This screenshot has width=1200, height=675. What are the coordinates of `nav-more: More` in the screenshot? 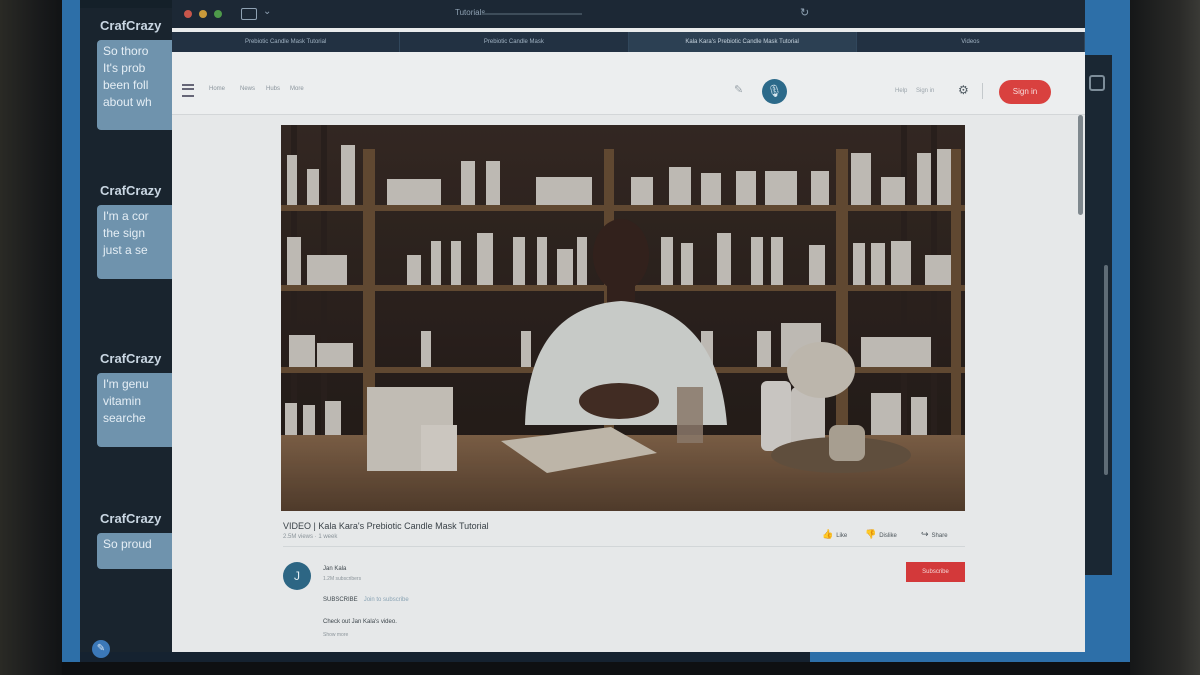 It's located at (297, 89).